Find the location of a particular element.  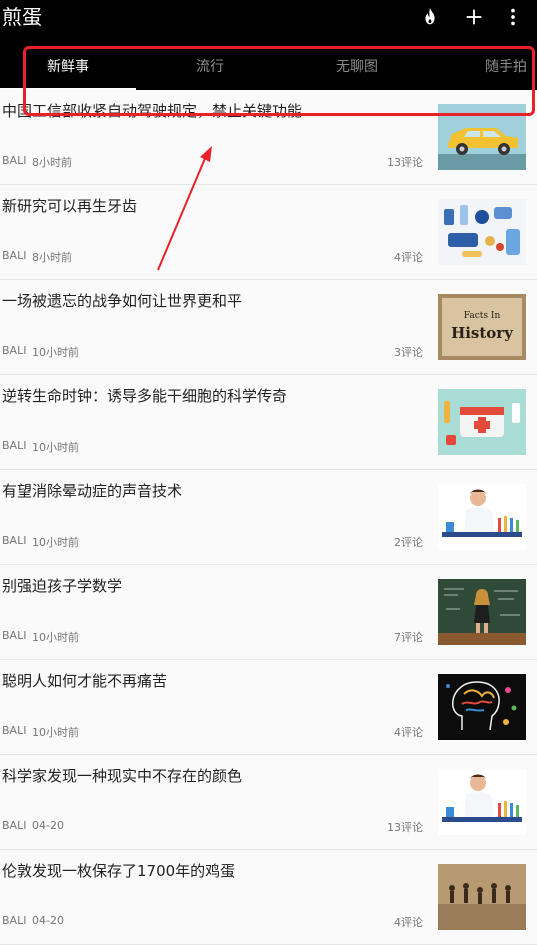

article-item: 科学家发现一种现实中不存在的颜色 BALI 04-20 13评论 is located at coordinates (268, 802).